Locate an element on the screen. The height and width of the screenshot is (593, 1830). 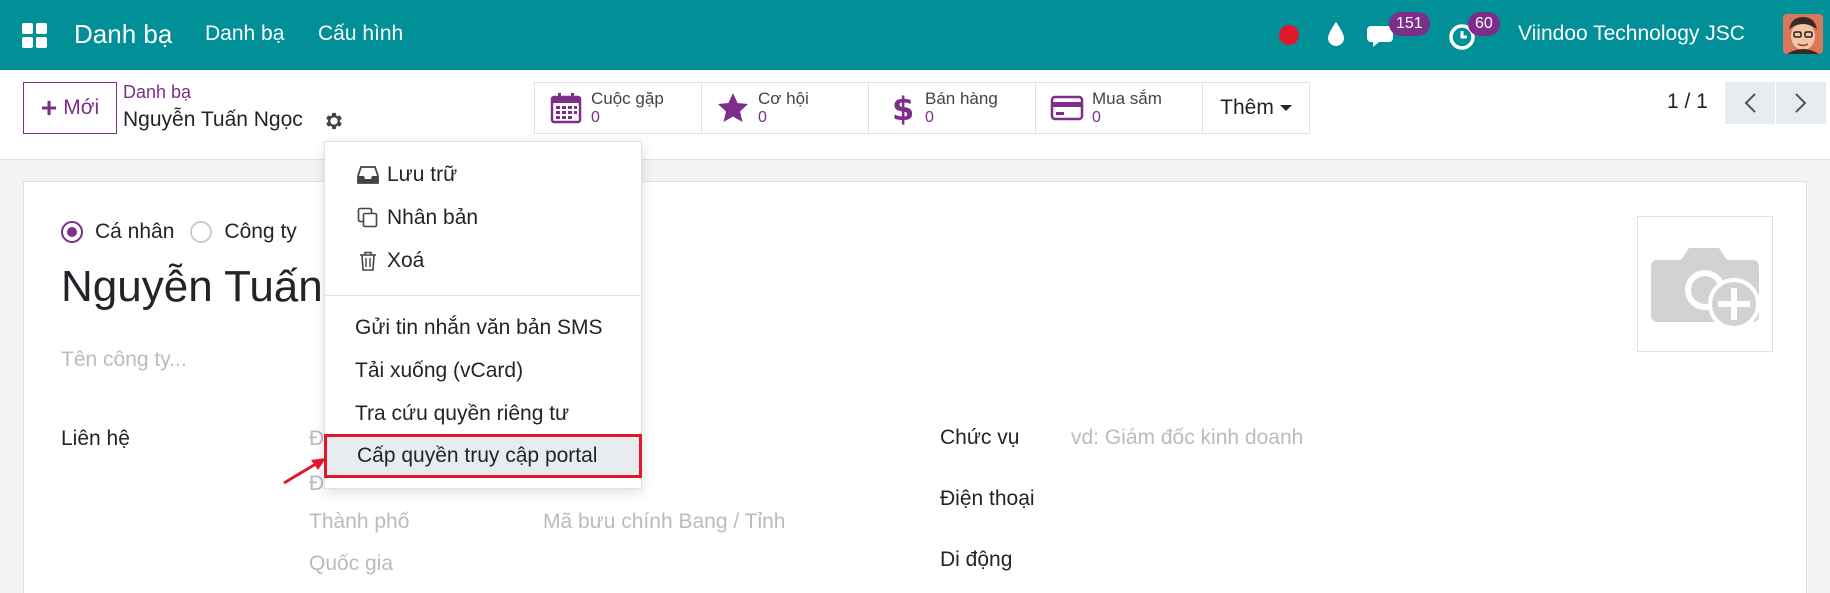
menu-item-label: Lưu trữ is located at coordinates (422, 174).